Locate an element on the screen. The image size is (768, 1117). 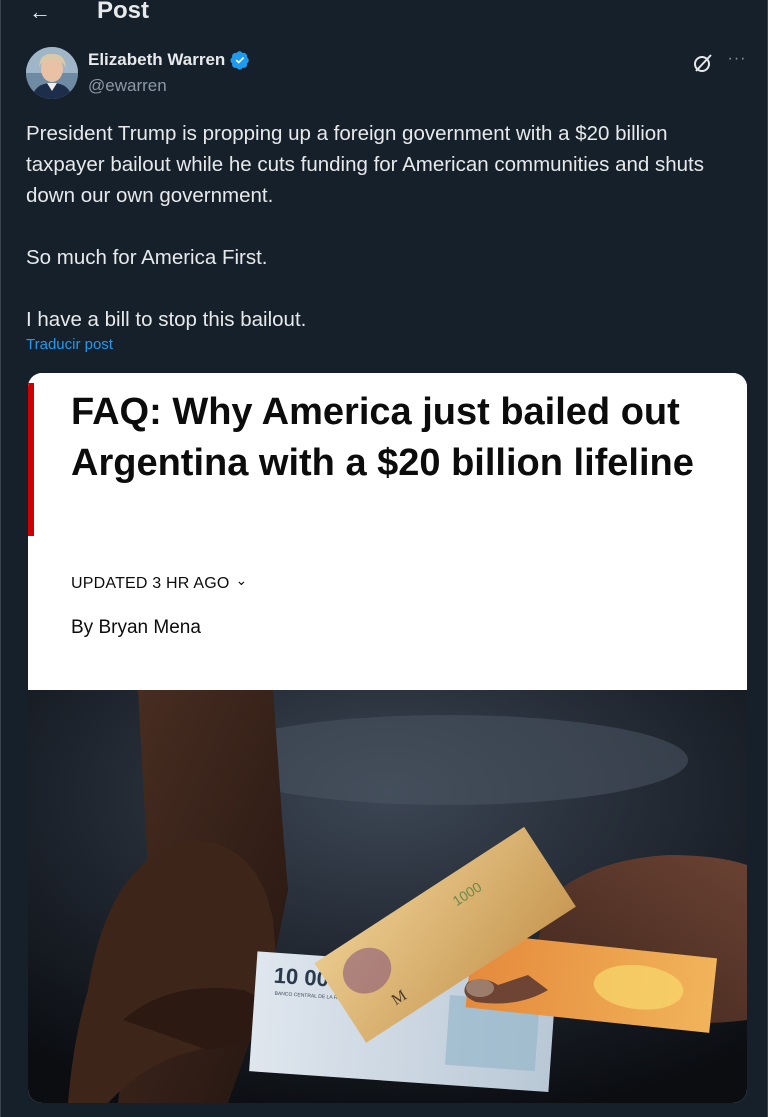
back-button: ← is located at coordinates (40, 13).